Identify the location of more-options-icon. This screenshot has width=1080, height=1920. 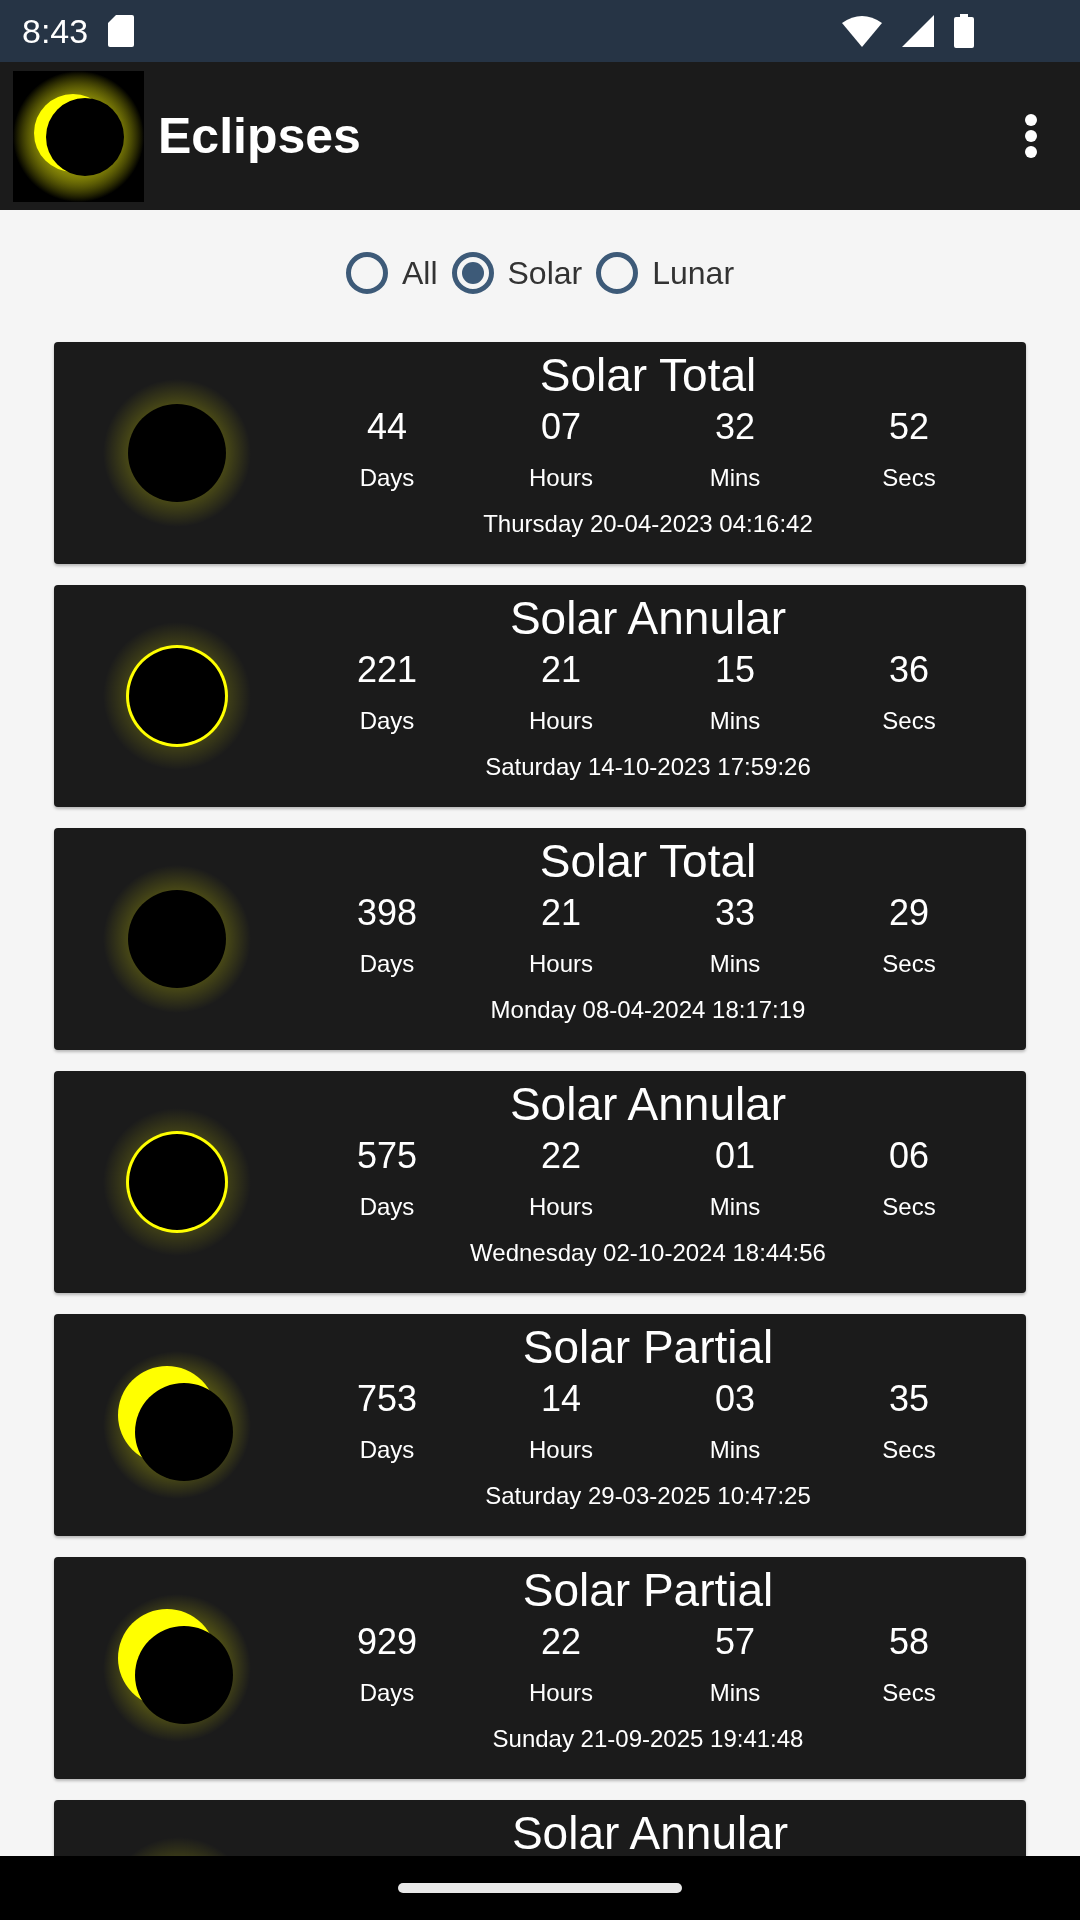
(1031, 136).